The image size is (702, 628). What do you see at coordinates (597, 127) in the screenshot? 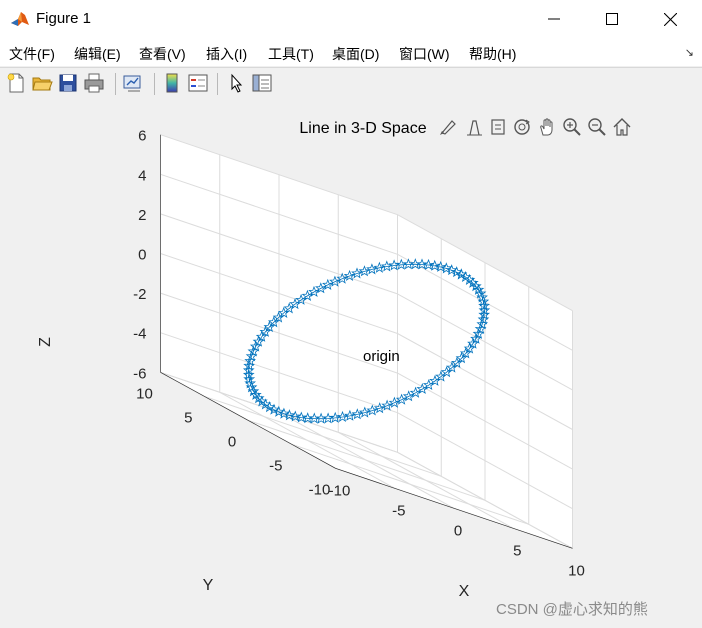
I see `zoom-out-icon` at bounding box center [597, 127].